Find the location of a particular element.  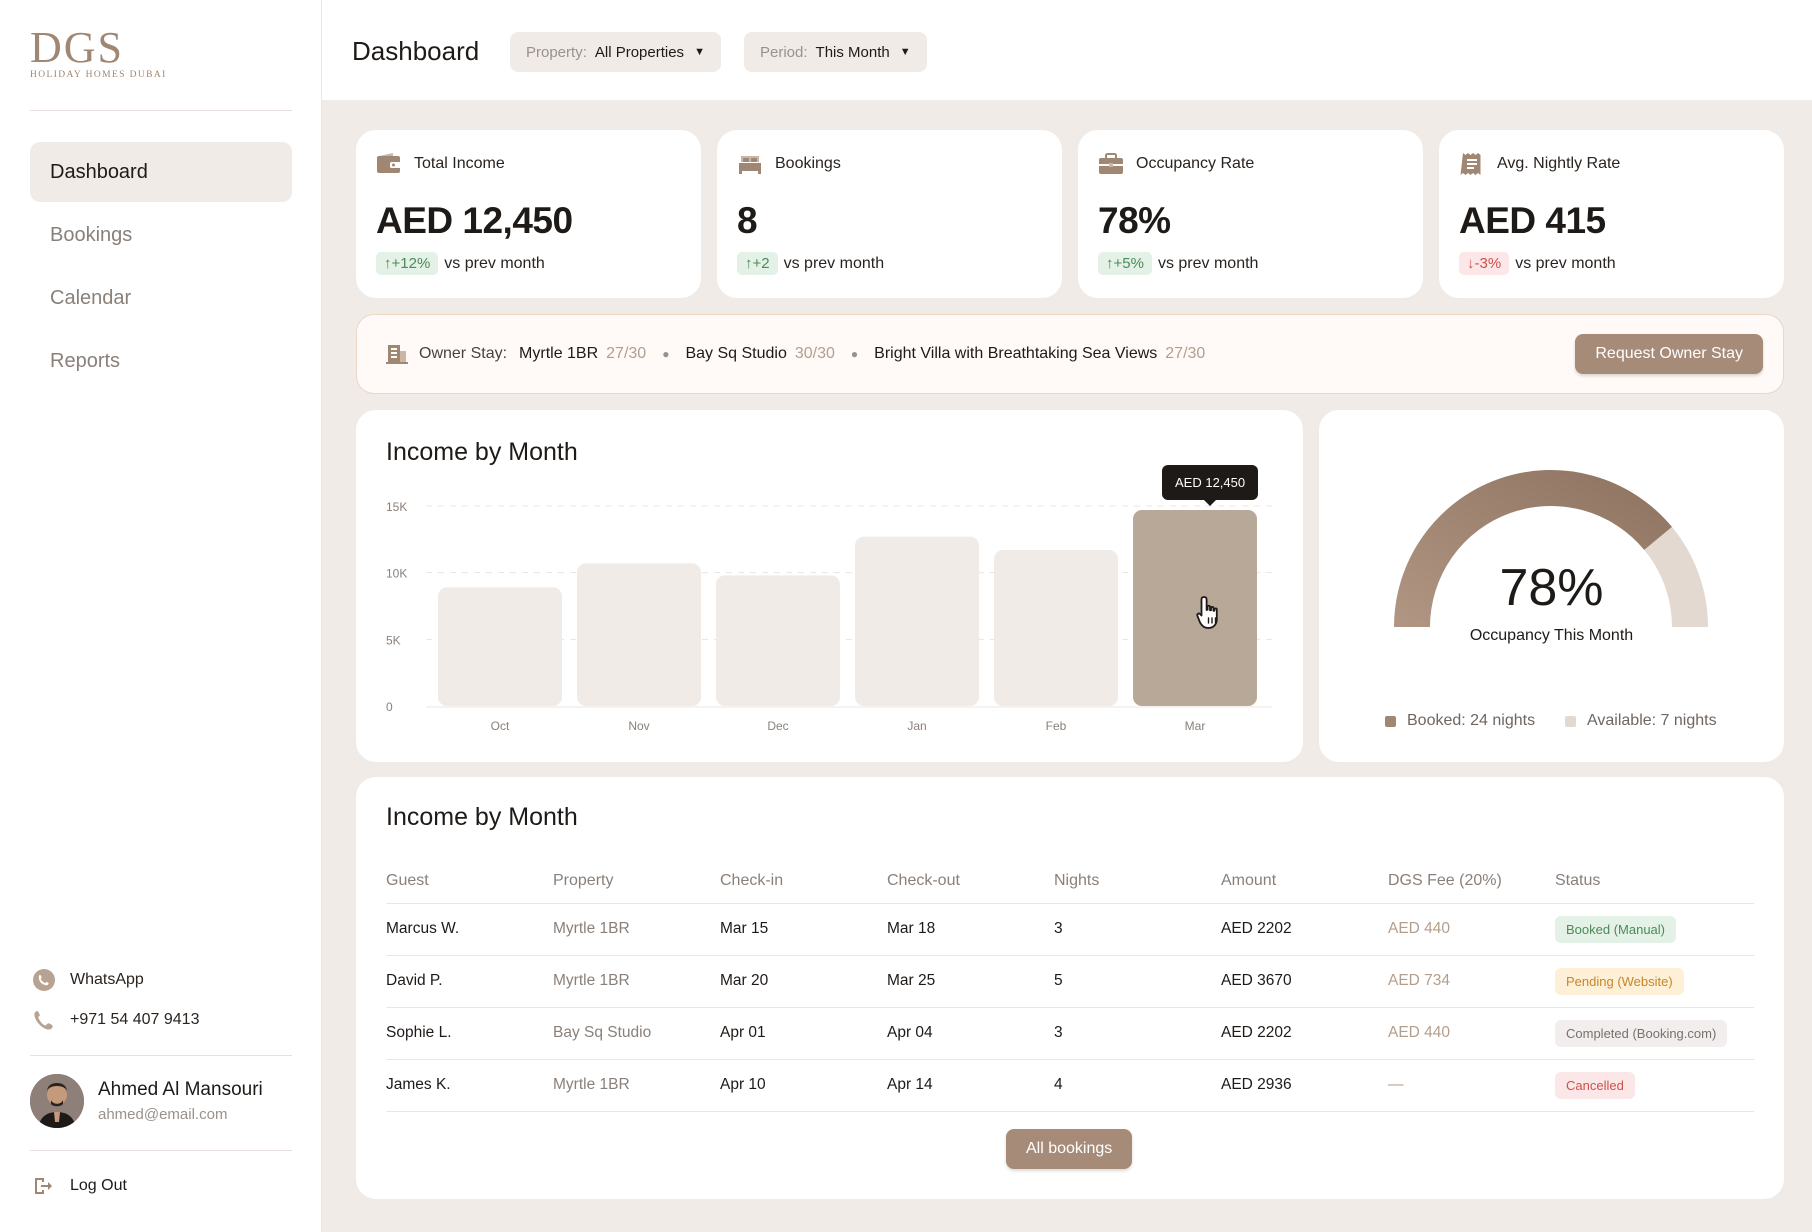

building-icon is located at coordinates (397, 354).